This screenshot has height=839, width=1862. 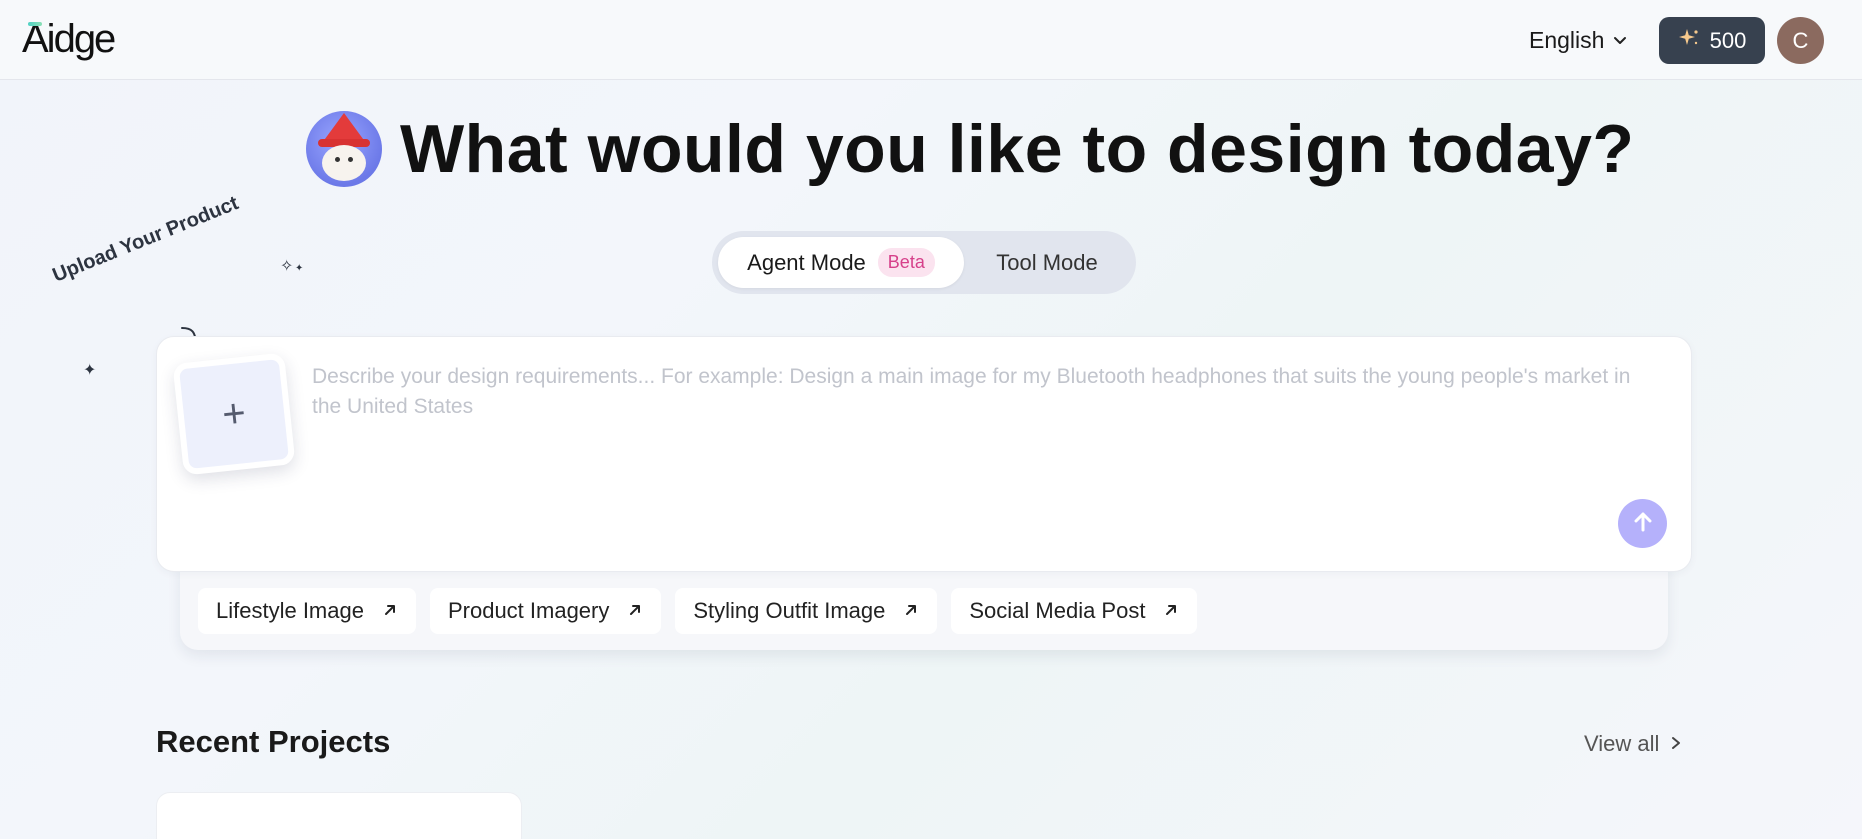 I want to click on language-label: English, so click(x=1567, y=39).